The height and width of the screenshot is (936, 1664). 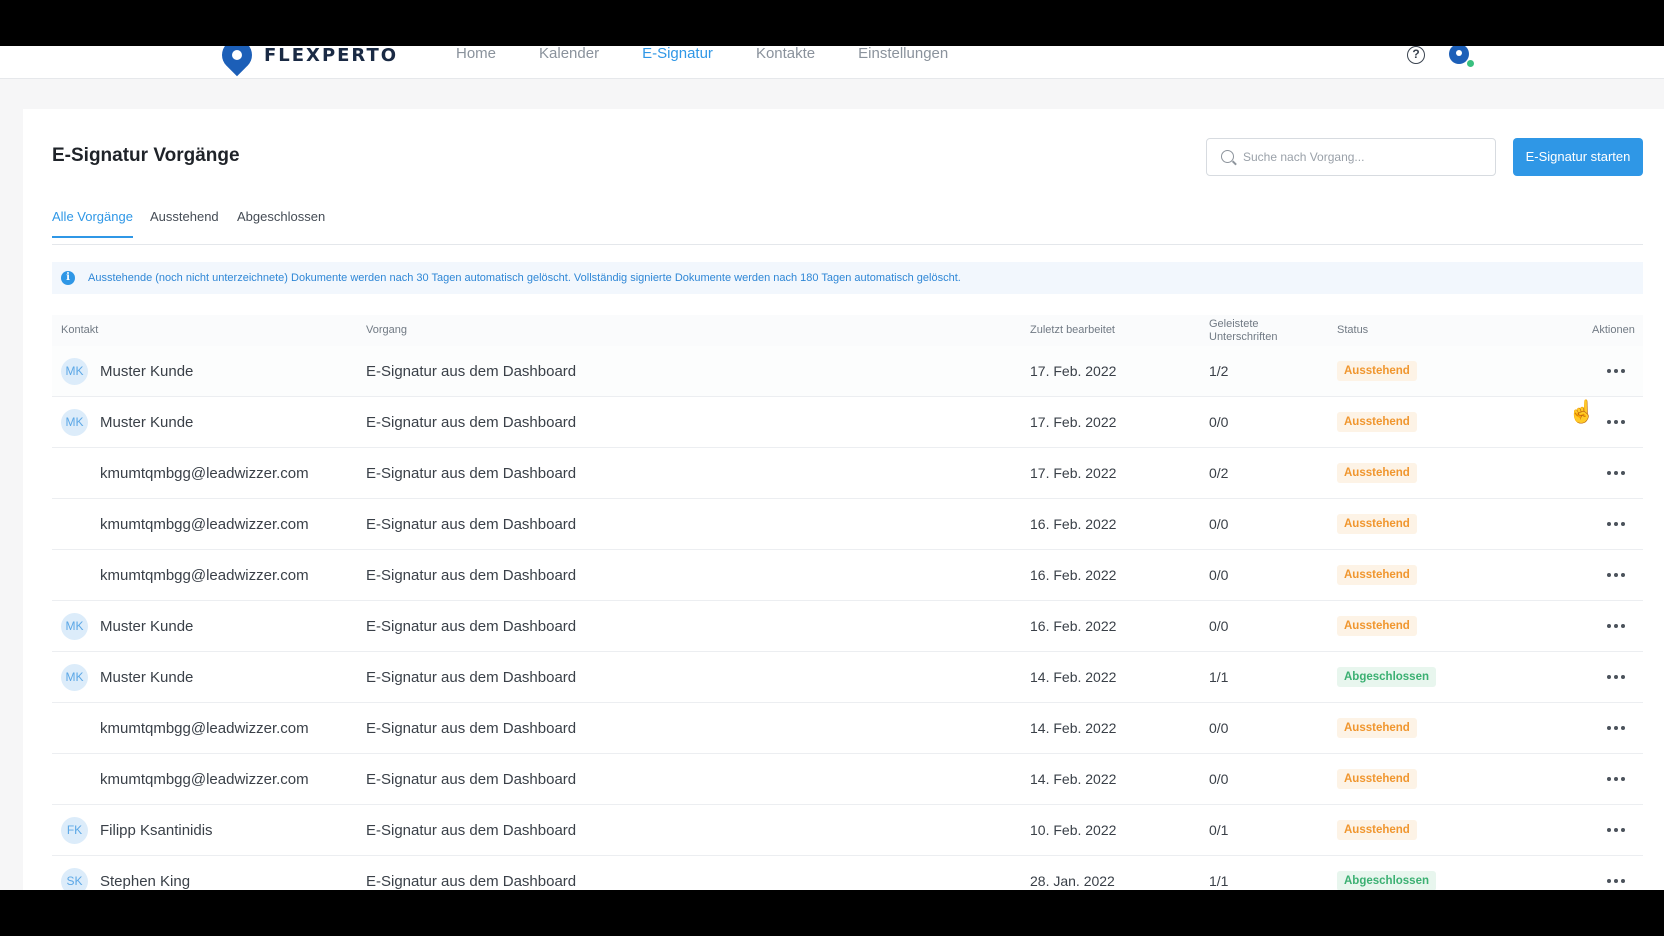 What do you see at coordinates (306, 61) in the screenshot?
I see `brand-logo: FLEXPERTO` at bounding box center [306, 61].